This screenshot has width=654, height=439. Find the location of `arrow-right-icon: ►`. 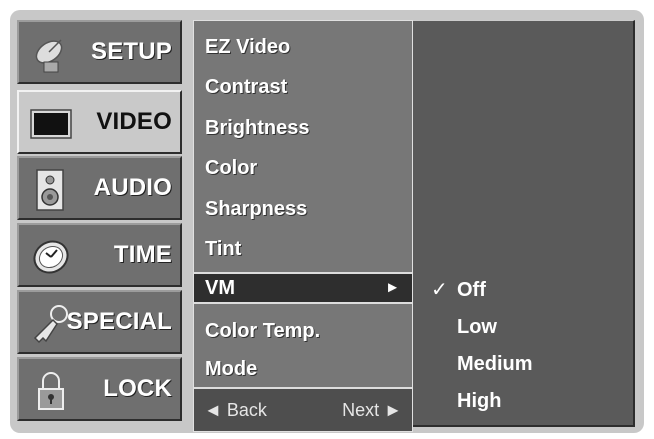

arrow-right-icon: ► is located at coordinates (392, 287).